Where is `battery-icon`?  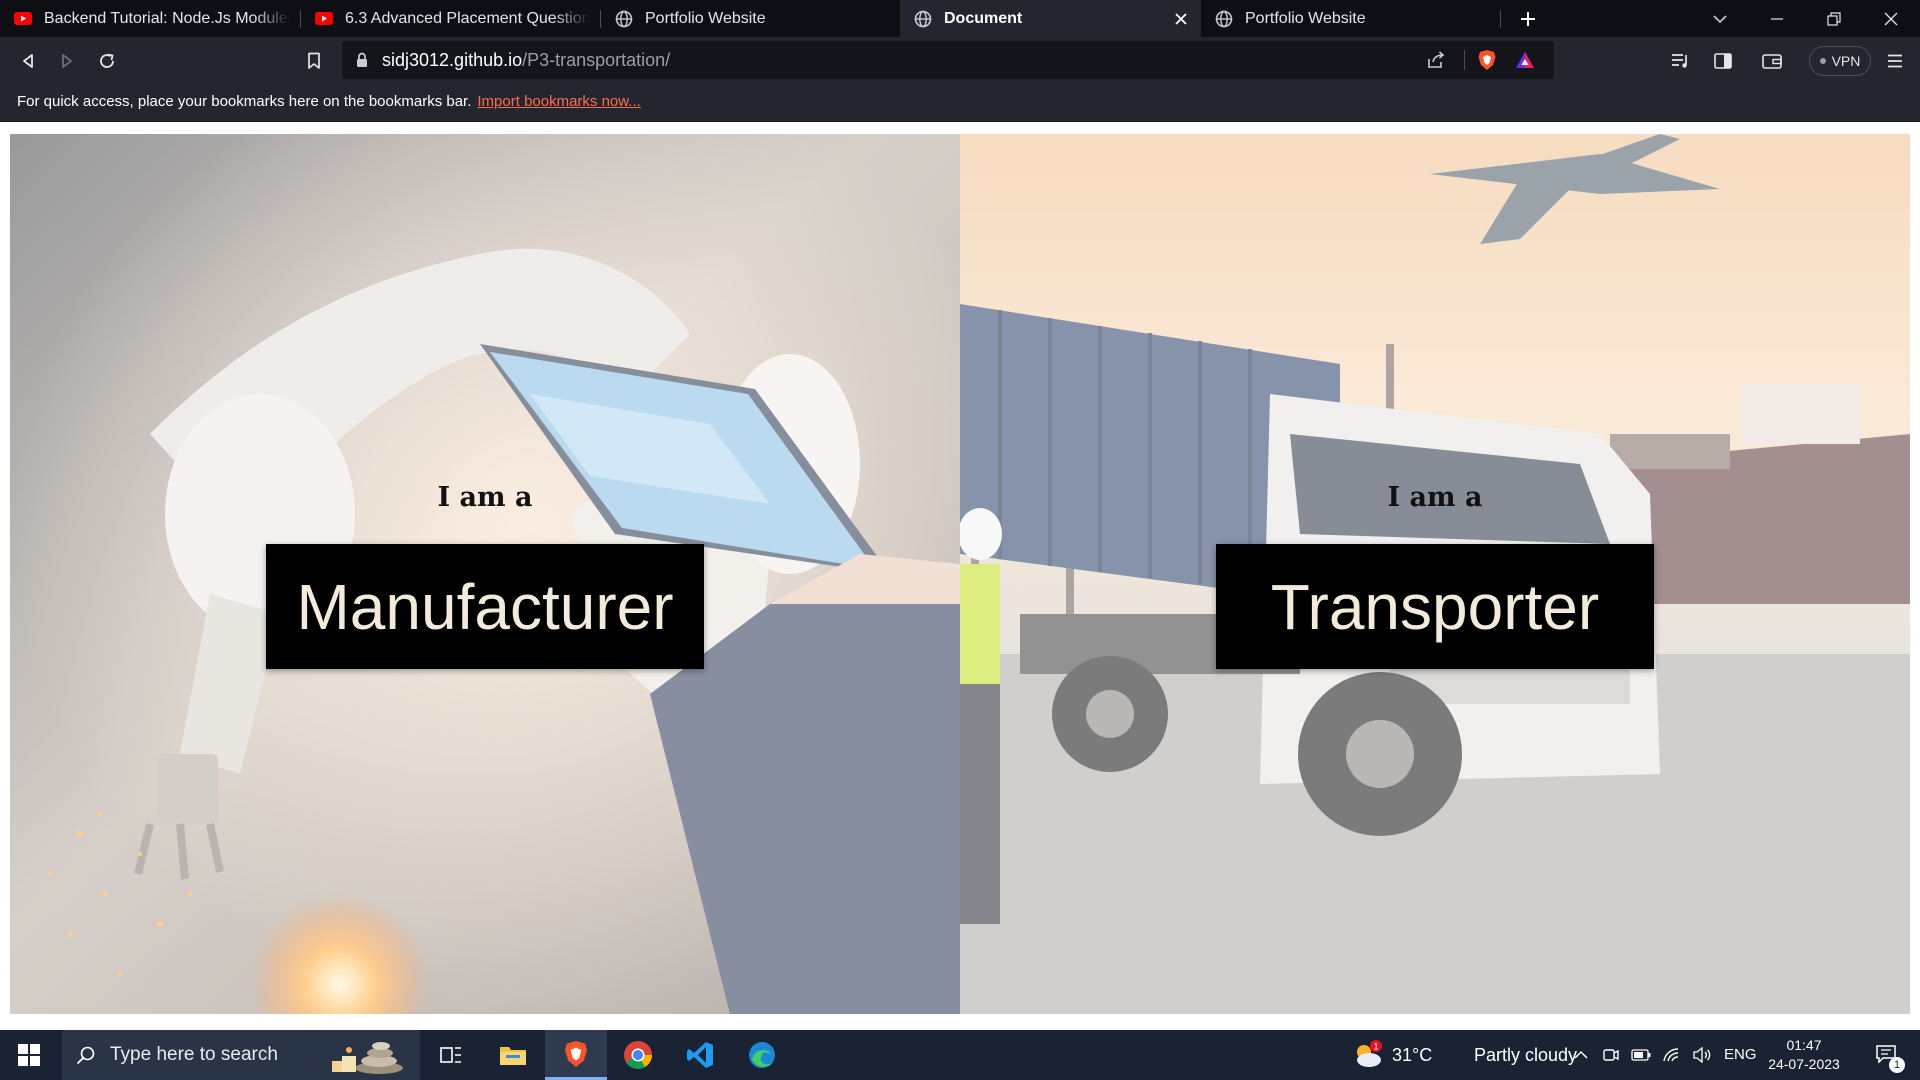
battery-icon is located at coordinates (1641, 1055).